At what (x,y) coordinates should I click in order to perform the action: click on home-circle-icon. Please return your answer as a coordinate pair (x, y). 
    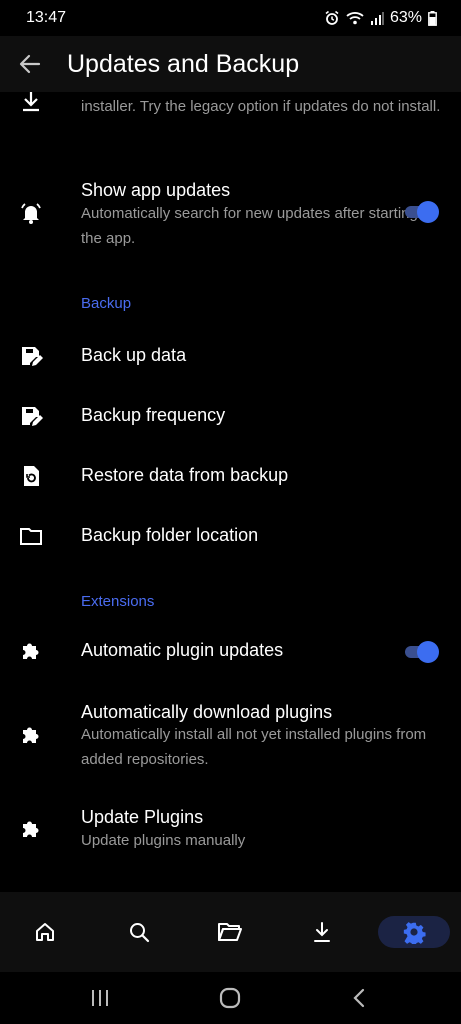
    Looking at the image, I should click on (230, 998).